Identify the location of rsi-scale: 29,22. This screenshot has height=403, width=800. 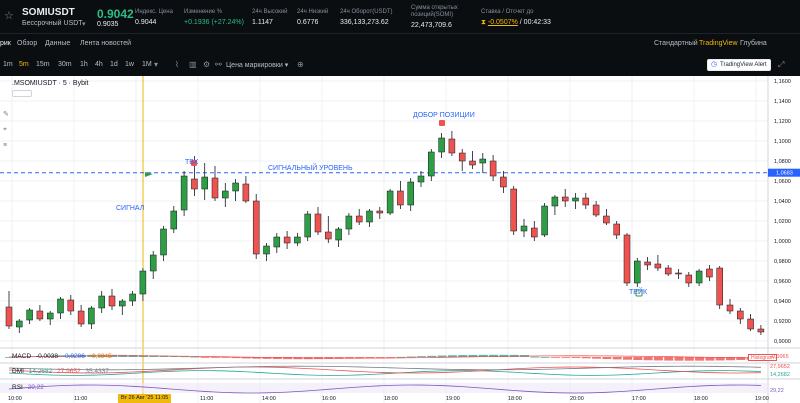
(777, 391).